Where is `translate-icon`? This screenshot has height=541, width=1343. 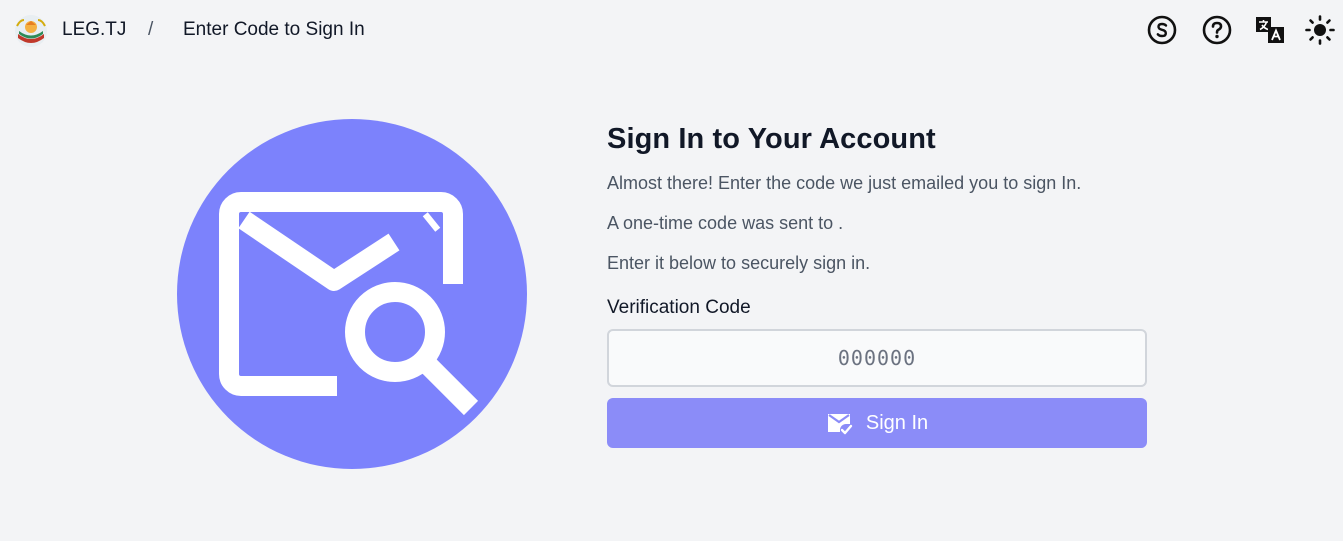
translate-icon is located at coordinates (1270, 30).